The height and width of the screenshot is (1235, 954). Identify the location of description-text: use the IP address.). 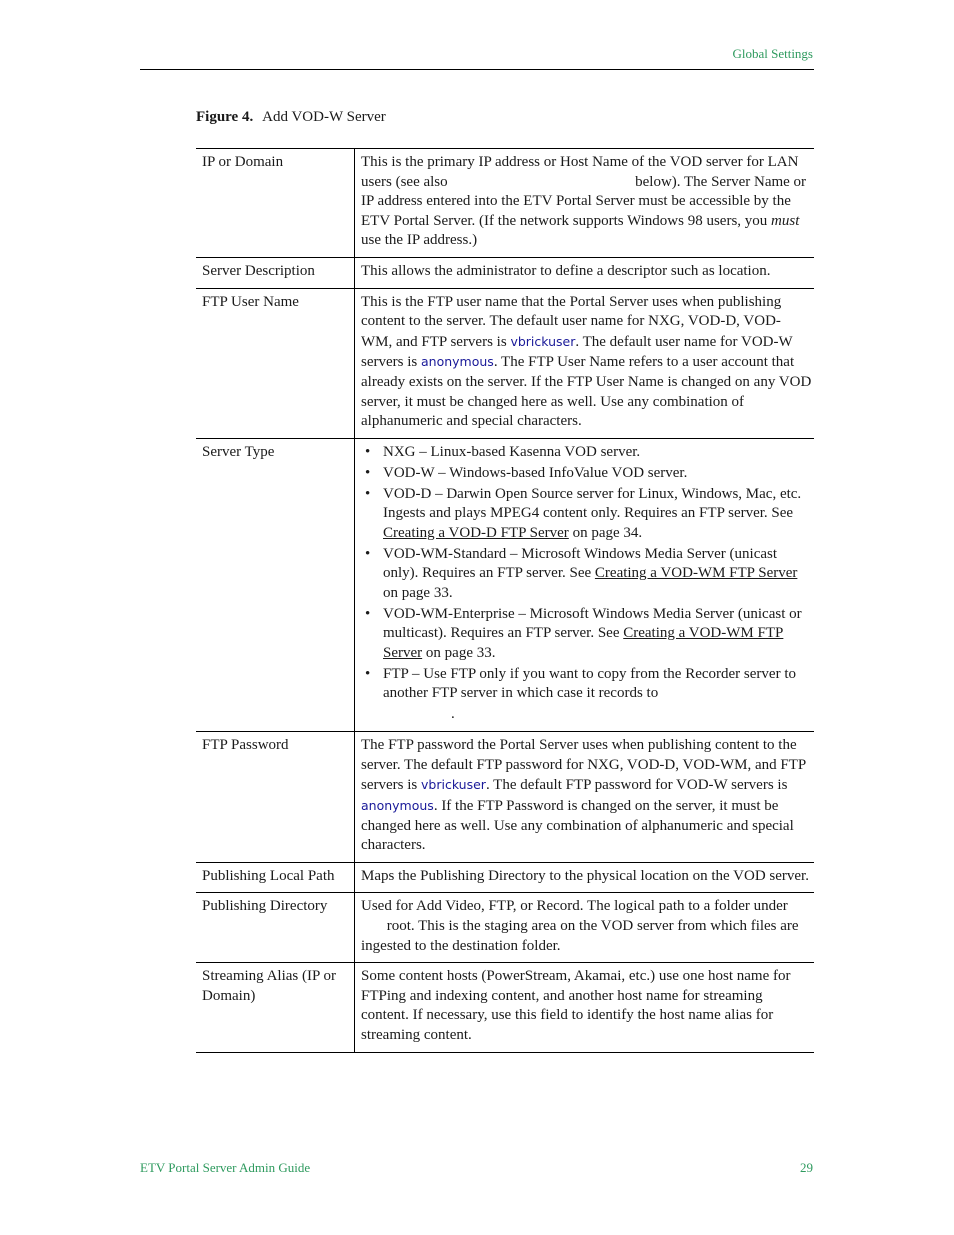
(419, 240).